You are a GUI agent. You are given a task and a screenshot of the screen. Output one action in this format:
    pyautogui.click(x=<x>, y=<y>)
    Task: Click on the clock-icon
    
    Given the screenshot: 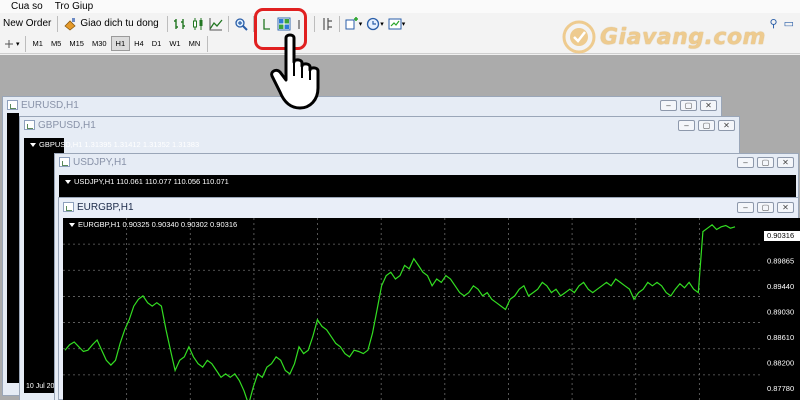 What is the action you would take?
    pyautogui.click(x=373, y=23)
    